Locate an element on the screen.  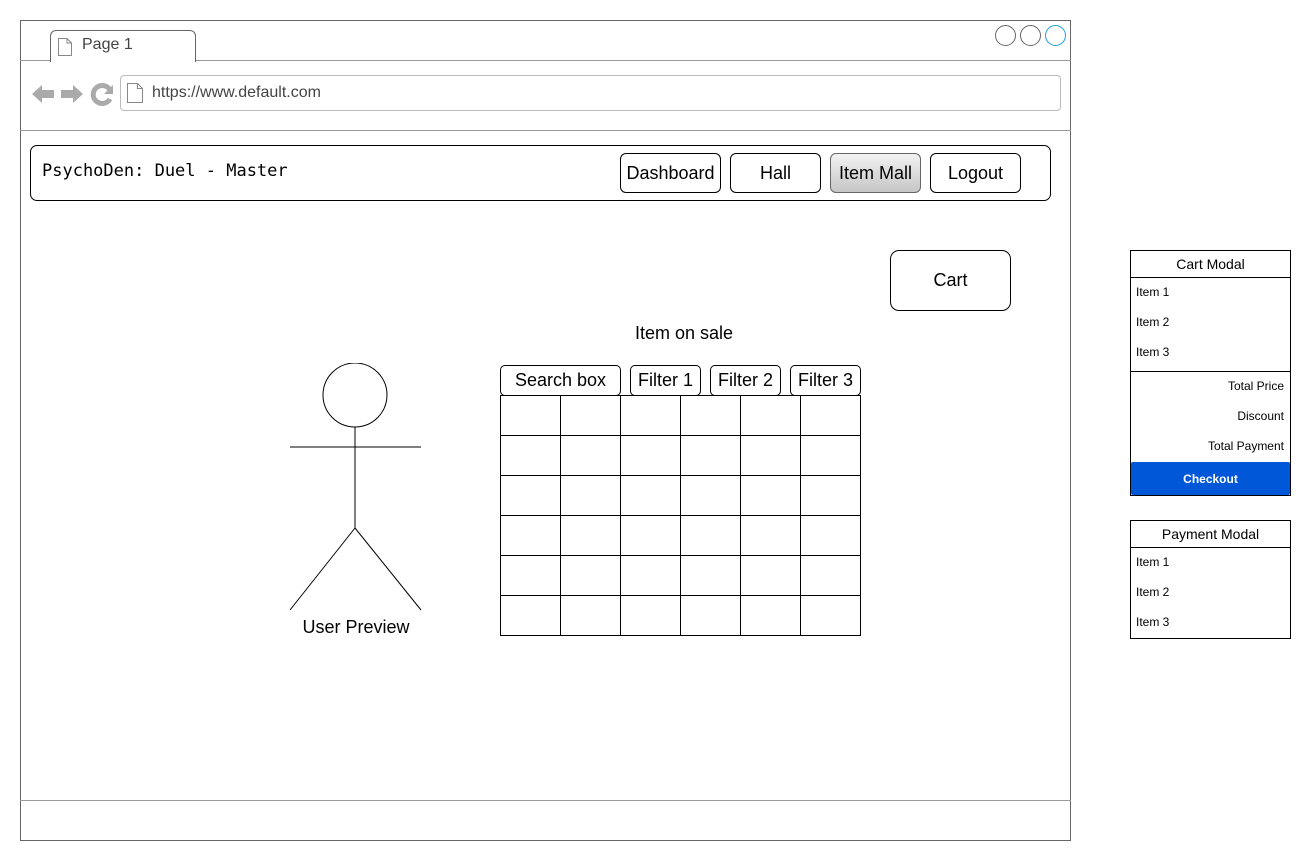
app-title: PsychoDen: Duel - Master is located at coordinates (165, 171).